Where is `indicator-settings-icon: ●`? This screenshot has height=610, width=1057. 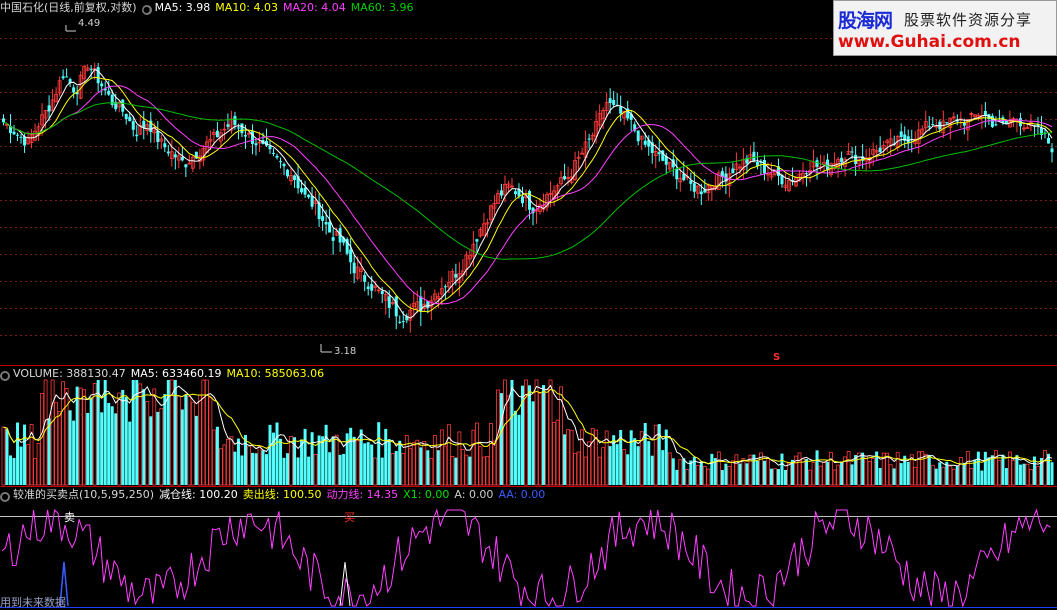
indicator-settings-icon: ● is located at coordinates (5, 497).